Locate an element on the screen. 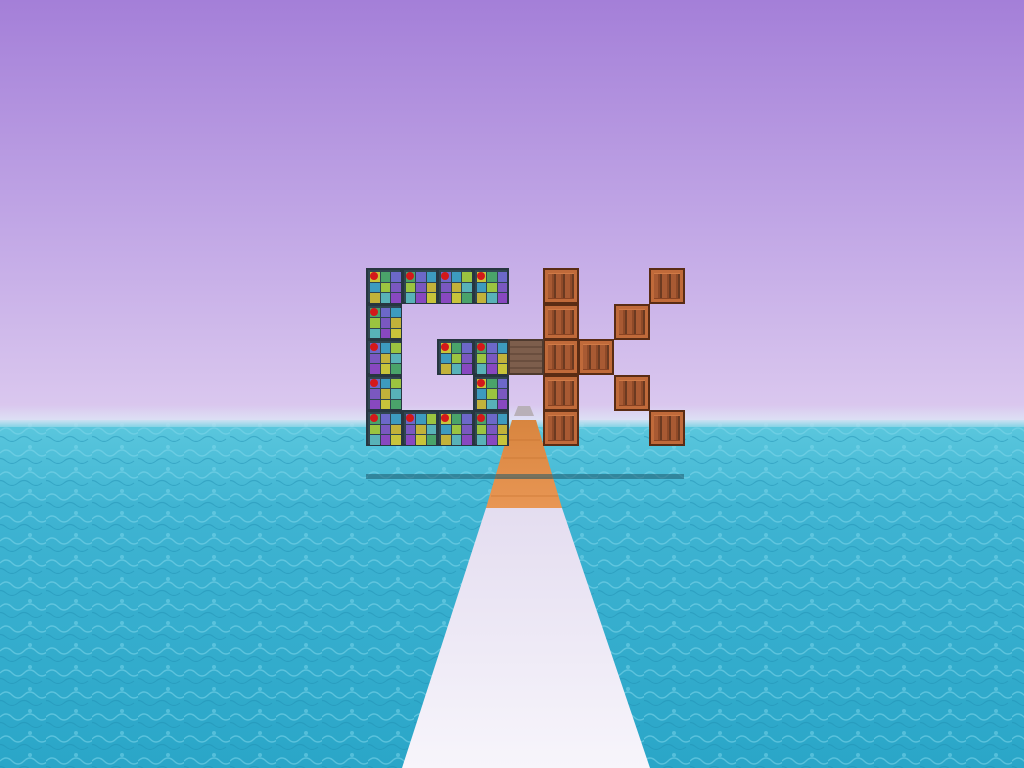  engraved-stone-block is located at coordinates (526, 357).